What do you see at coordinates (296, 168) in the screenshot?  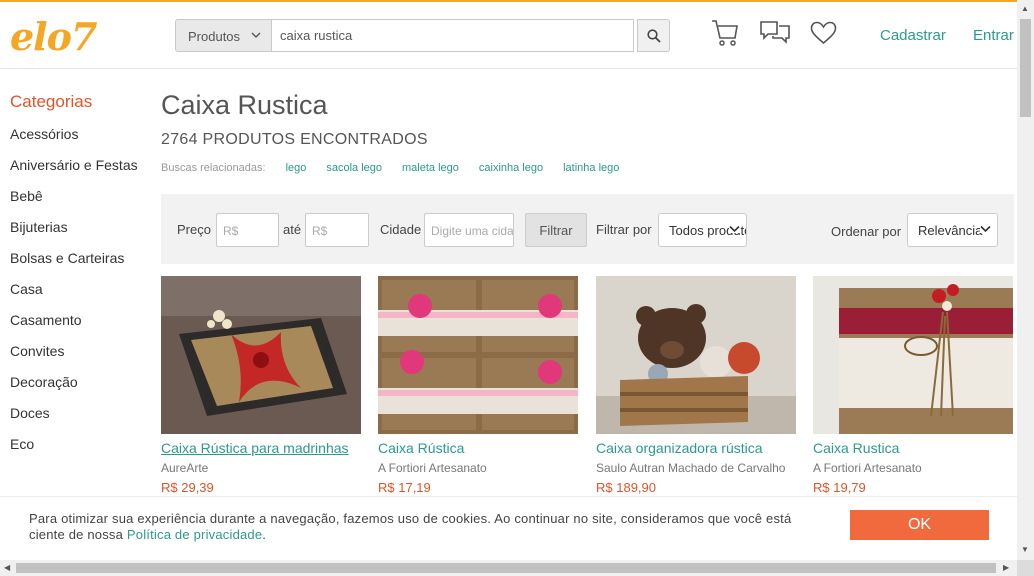 I see `related-search-link: lego` at bounding box center [296, 168].